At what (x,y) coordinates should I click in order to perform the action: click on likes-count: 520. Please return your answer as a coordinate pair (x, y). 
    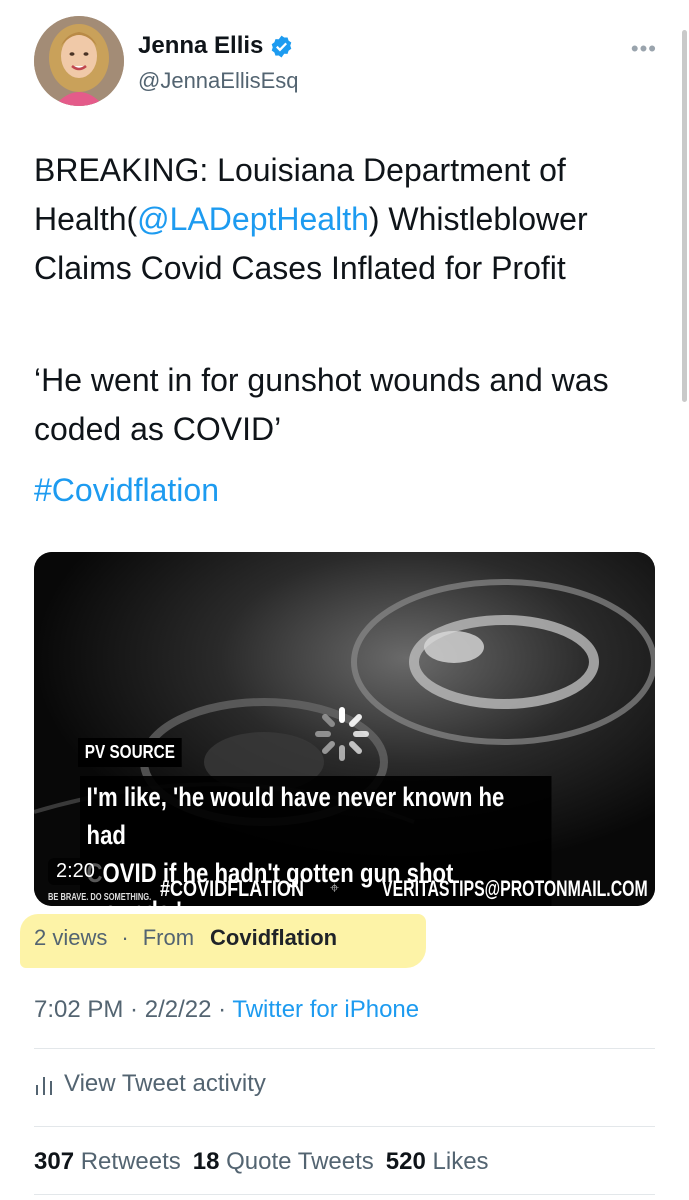
    Looking at the image, I should click on (405, 1161).